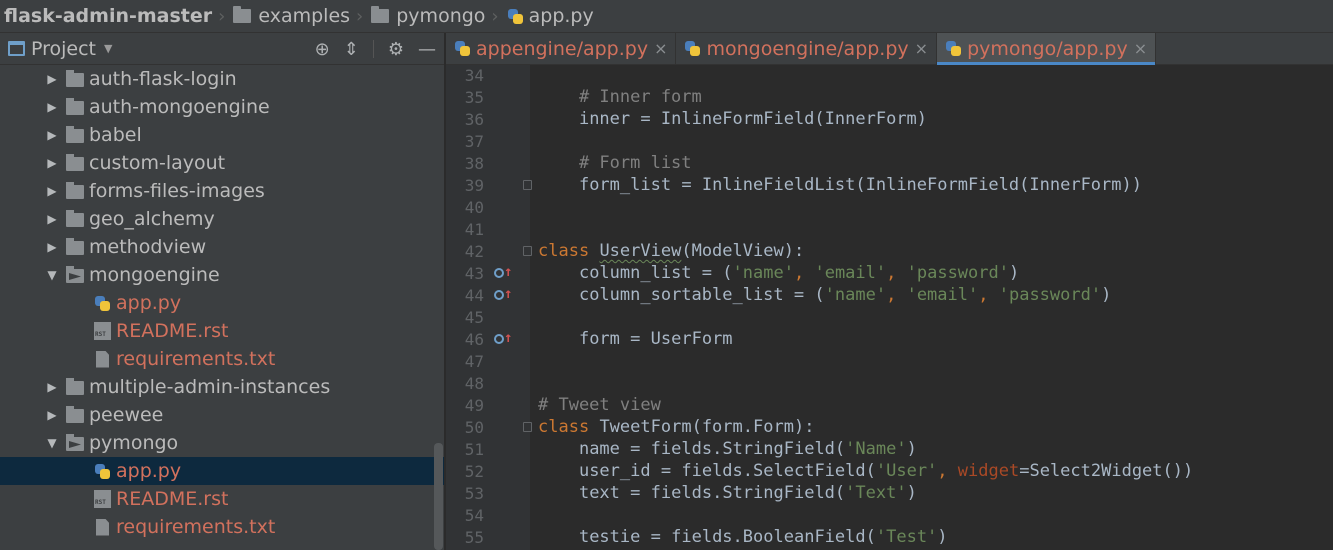 The height and width of the screenshot is (550, 1333). Describe the element at coordinates (474, 405) in the screenshot. I see `line-number: 49` at that location.